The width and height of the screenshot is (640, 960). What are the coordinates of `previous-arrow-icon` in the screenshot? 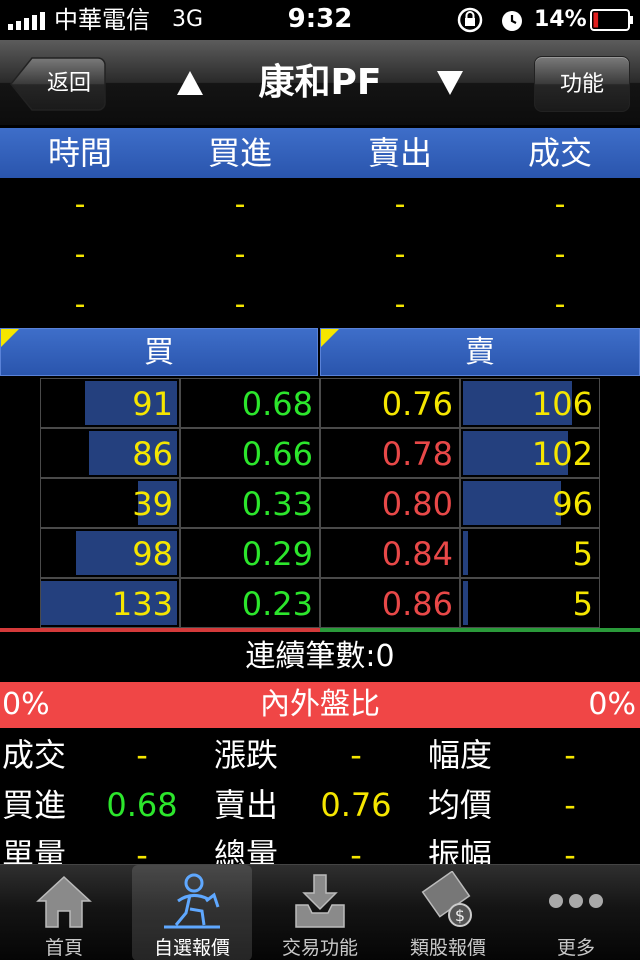 It's located at (190, 83).